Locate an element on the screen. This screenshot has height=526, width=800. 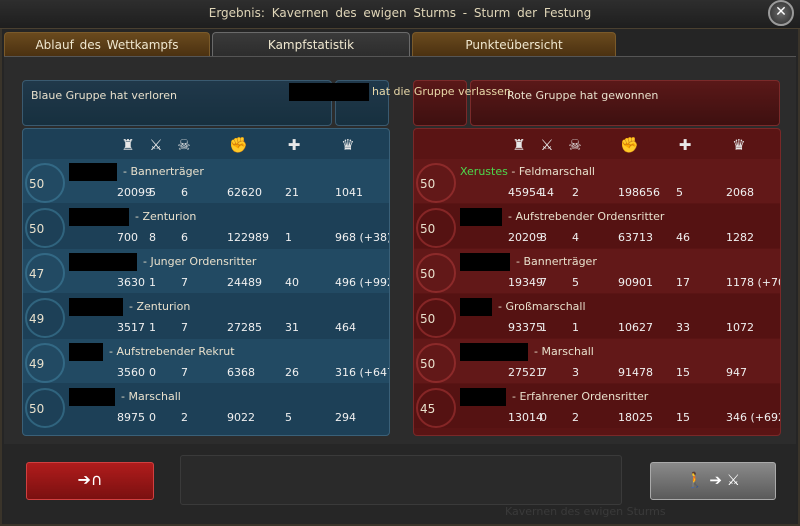
left-group-message: hat die Gruppe verlassen is located at coordinates (441, 91).